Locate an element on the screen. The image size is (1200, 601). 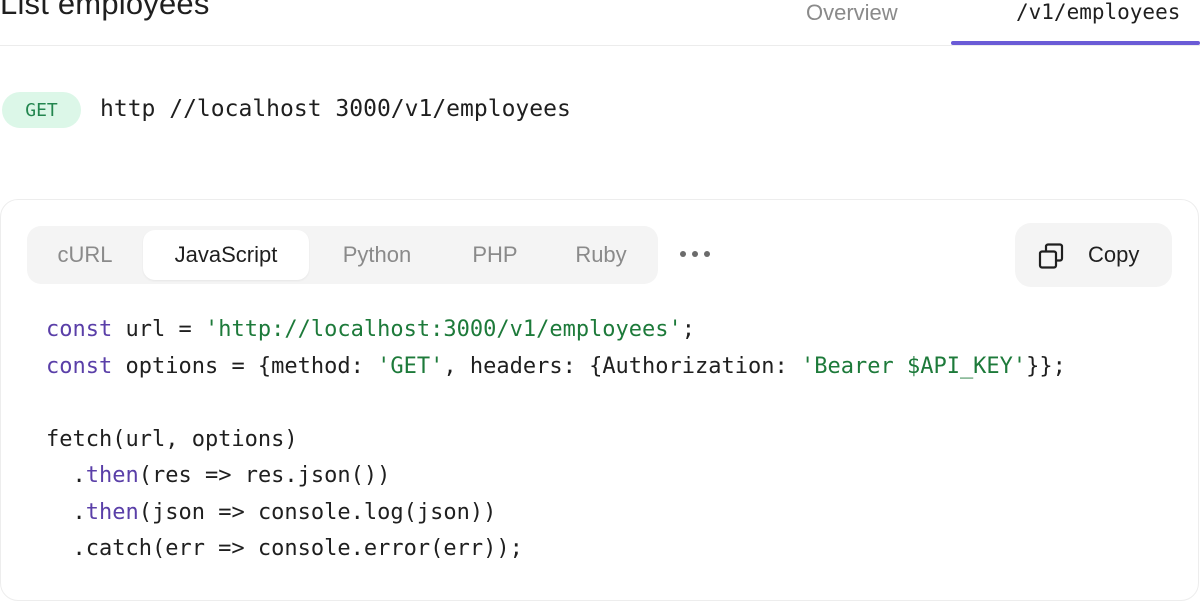
copy-button: Copy is located at coordinates (1093, 255).